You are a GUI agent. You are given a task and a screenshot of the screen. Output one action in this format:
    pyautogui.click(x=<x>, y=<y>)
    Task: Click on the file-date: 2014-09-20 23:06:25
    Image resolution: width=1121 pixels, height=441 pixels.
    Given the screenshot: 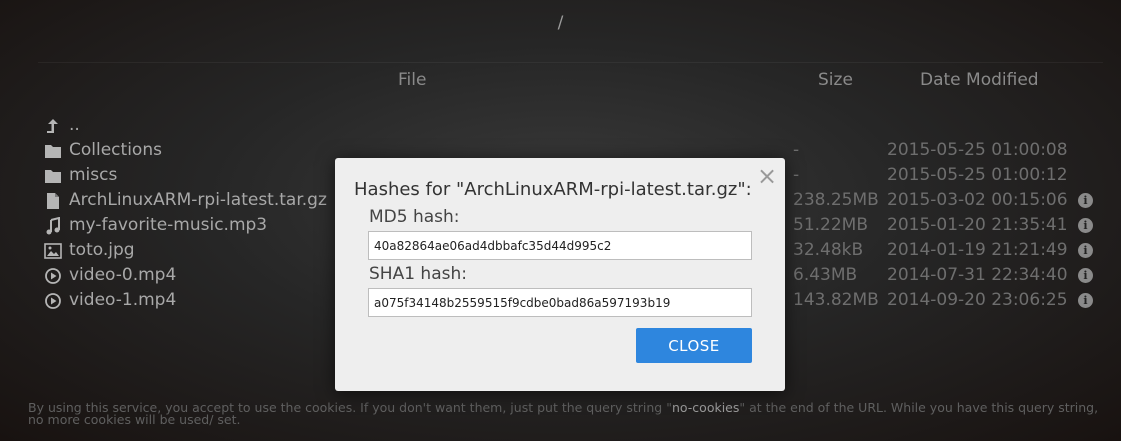 What is the action you would take?
    pyautogui.click(x=977, y=300)
    